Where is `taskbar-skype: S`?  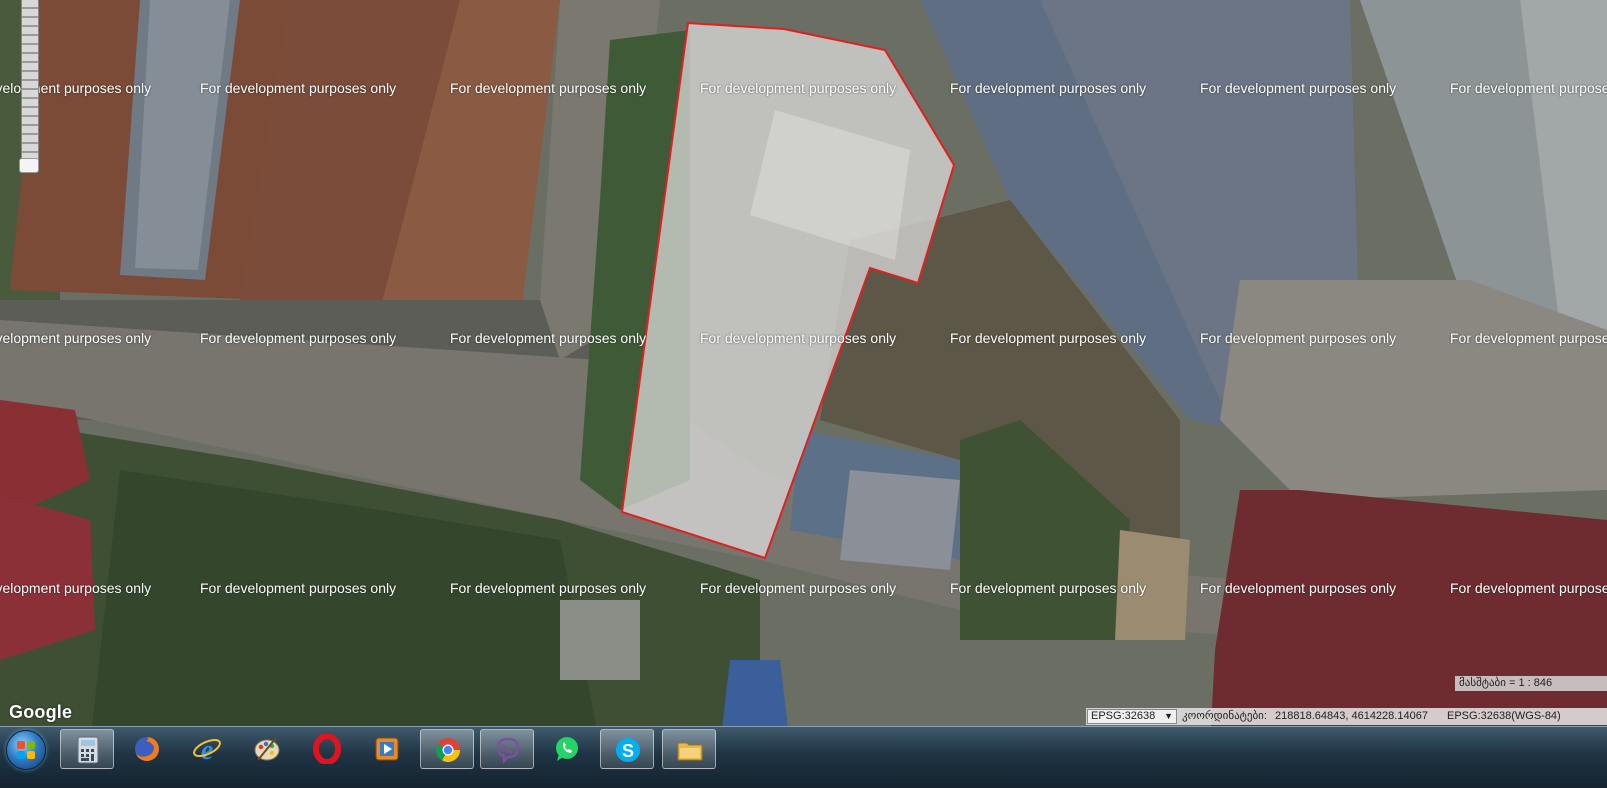 taskbar-skype: S is located at coordinates (627, 749).